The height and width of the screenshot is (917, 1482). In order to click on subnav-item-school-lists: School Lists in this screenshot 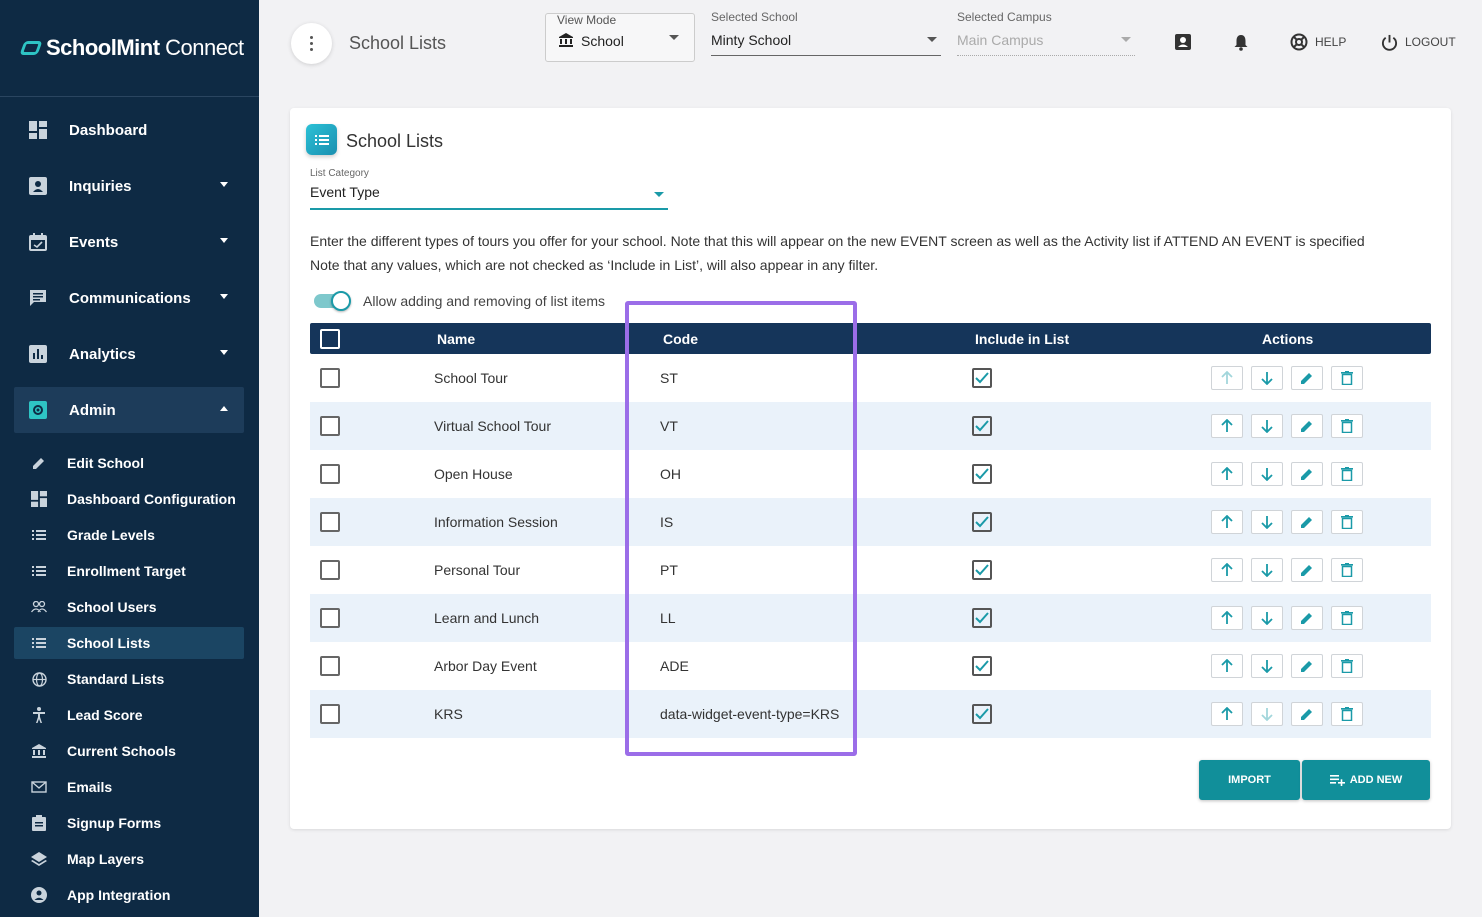, I will do `click(129, 643)`.